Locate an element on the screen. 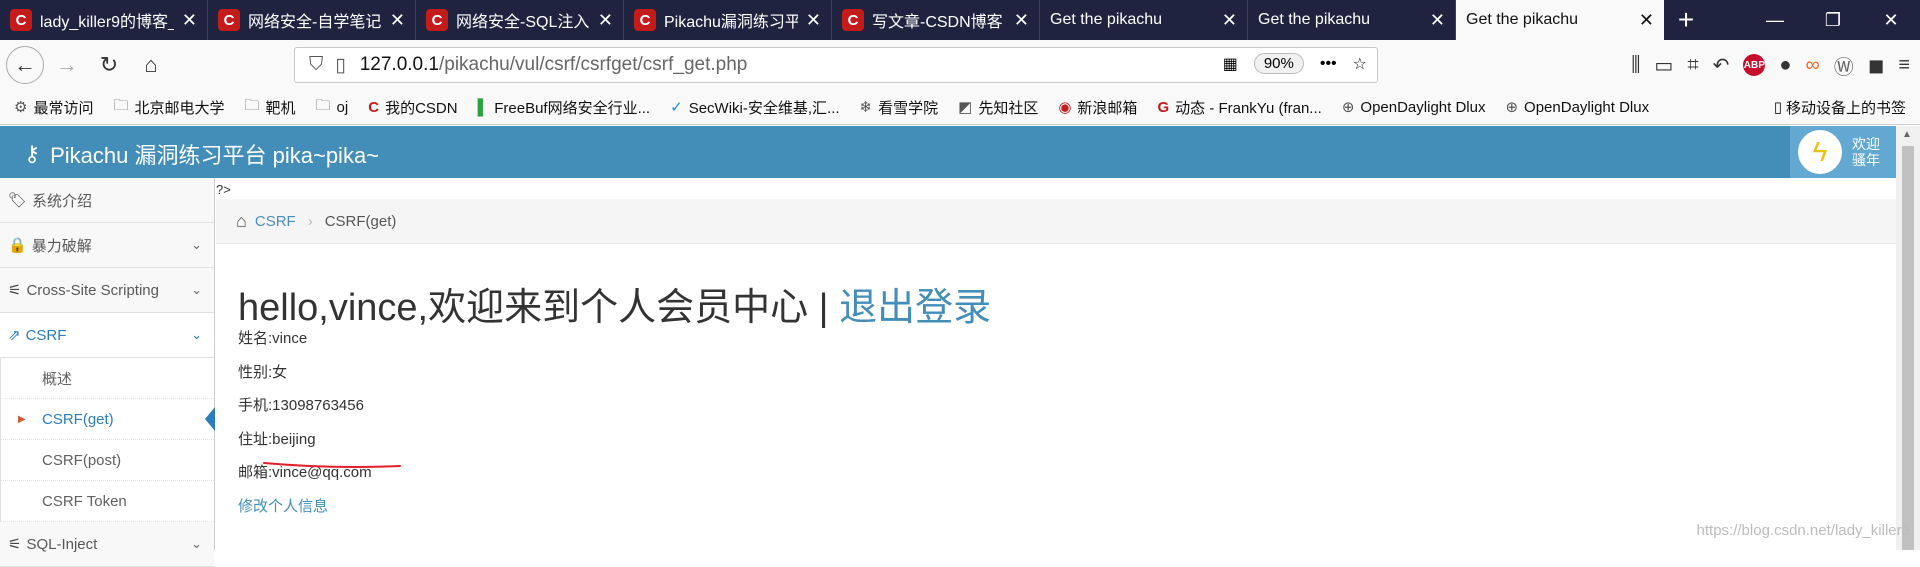  library-icon: ⫼ is located at coordinates (1635, 65).